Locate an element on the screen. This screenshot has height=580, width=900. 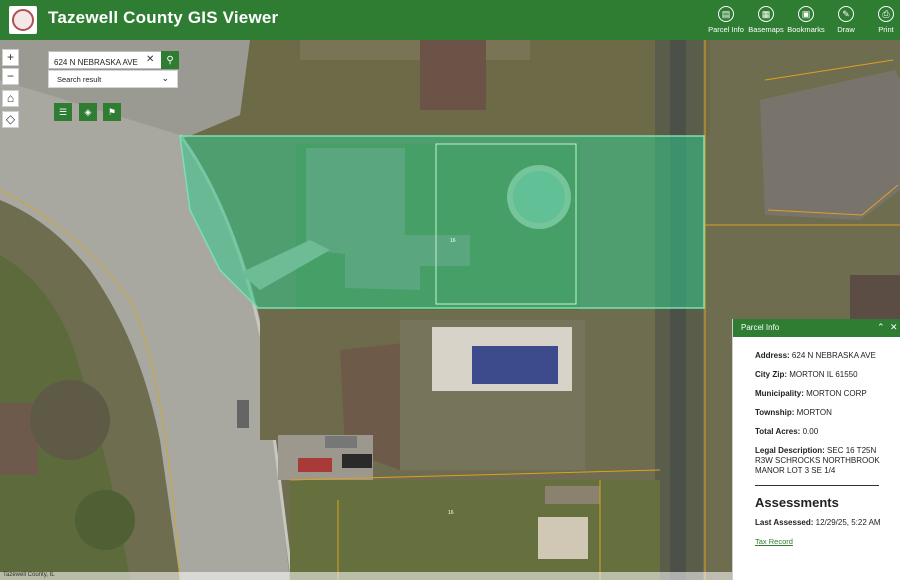
field-label: Last Assessed: is located at coordinates (784, 522).